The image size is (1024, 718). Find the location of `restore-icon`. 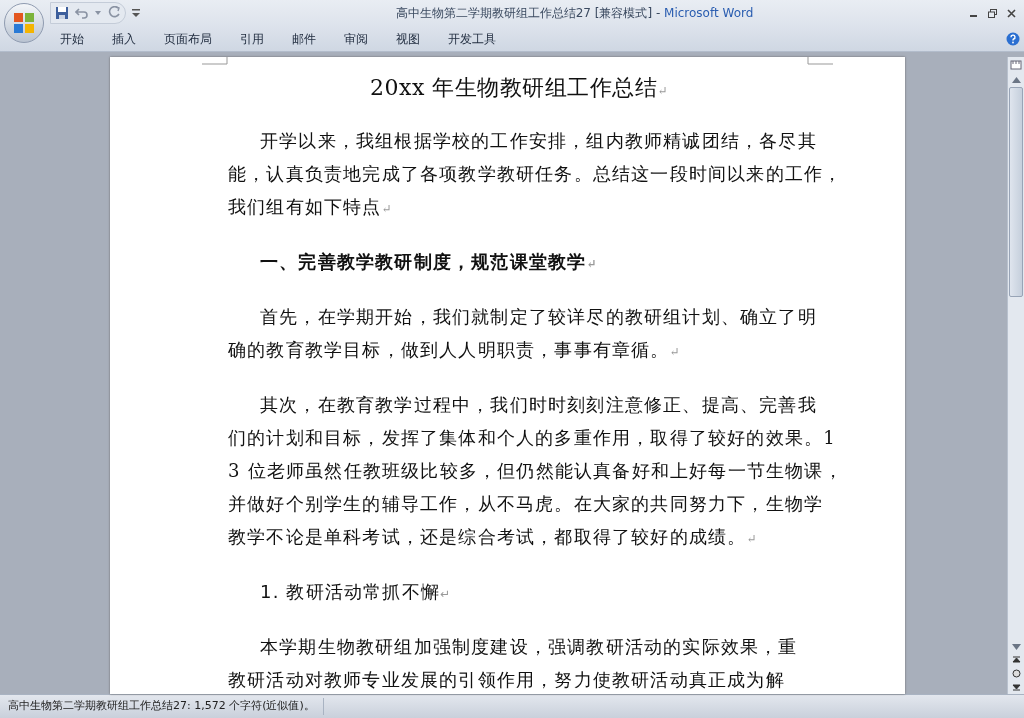

restore-icon is located at coordinates (992, 13).